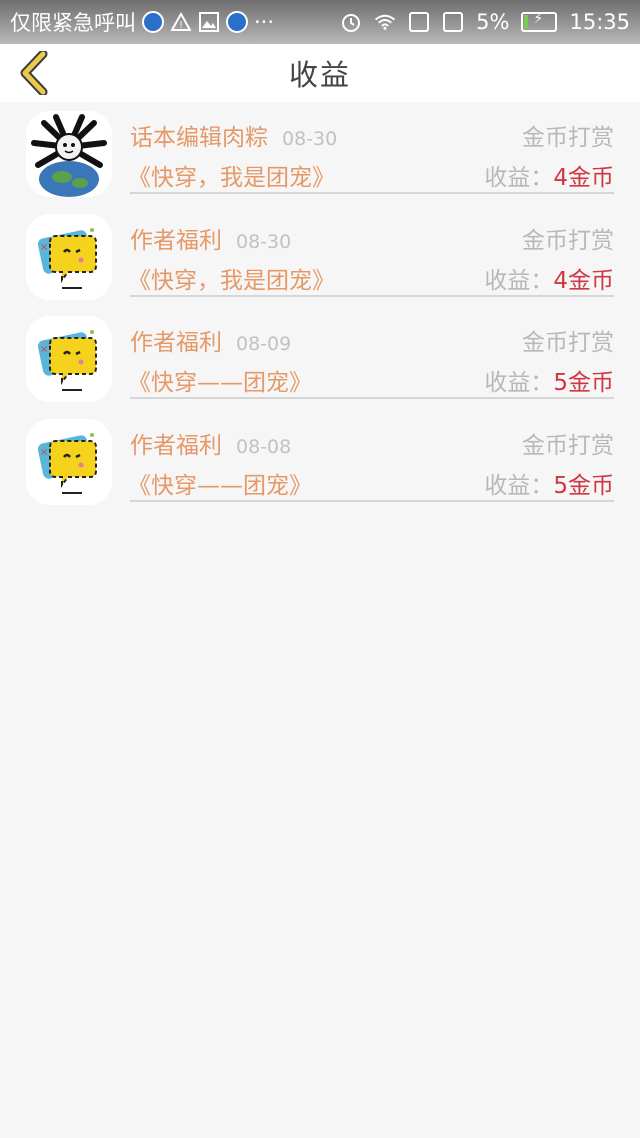 The height and width of the screenshot is (1138, 640). I want to click on broadcast-icon, so click(153, 22).